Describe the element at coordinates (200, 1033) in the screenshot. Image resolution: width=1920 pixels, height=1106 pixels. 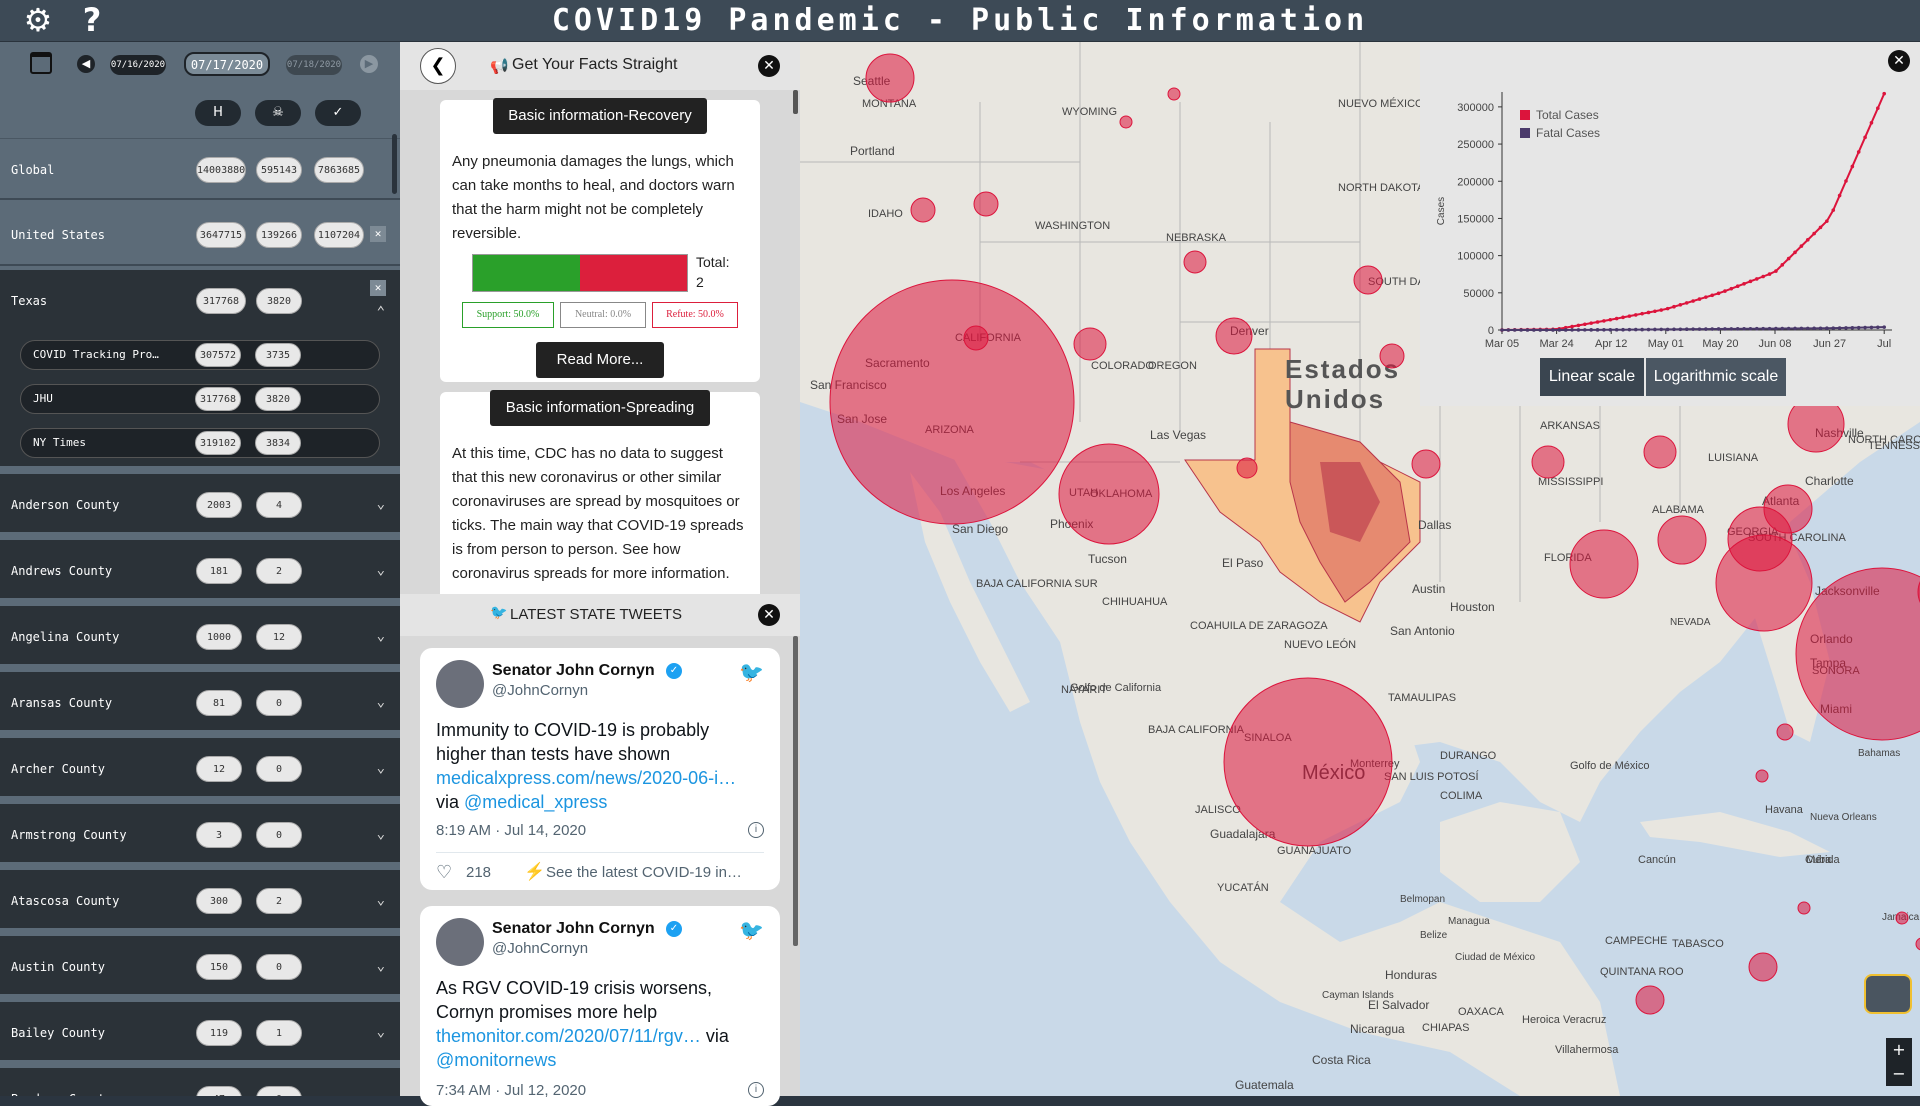
I see `county-row: Bailey County 119 1 ⌄` at that location.